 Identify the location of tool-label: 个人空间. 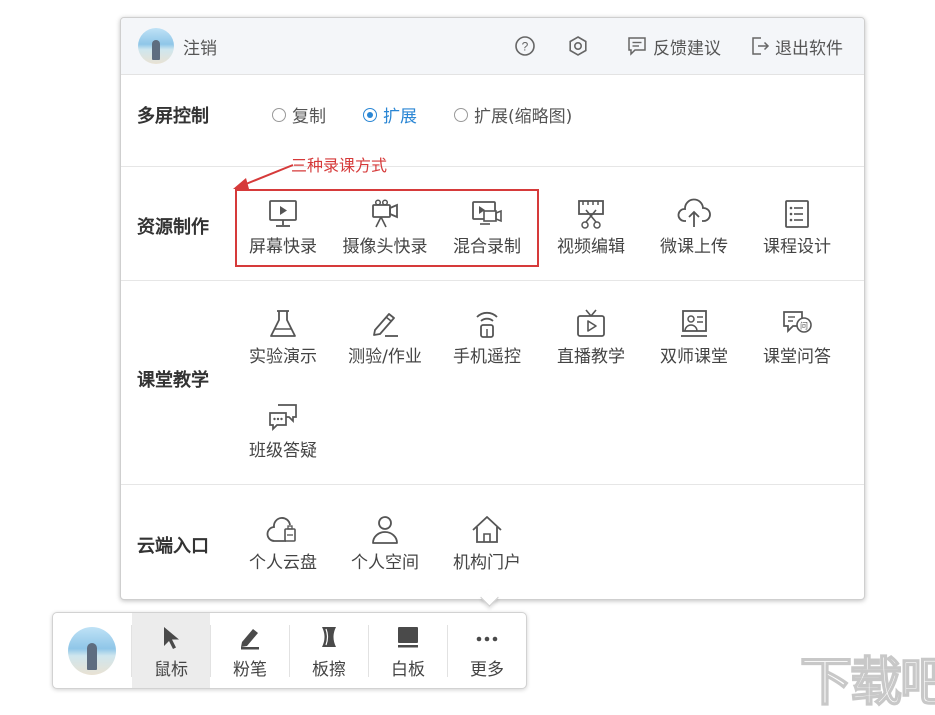
(385, 560).